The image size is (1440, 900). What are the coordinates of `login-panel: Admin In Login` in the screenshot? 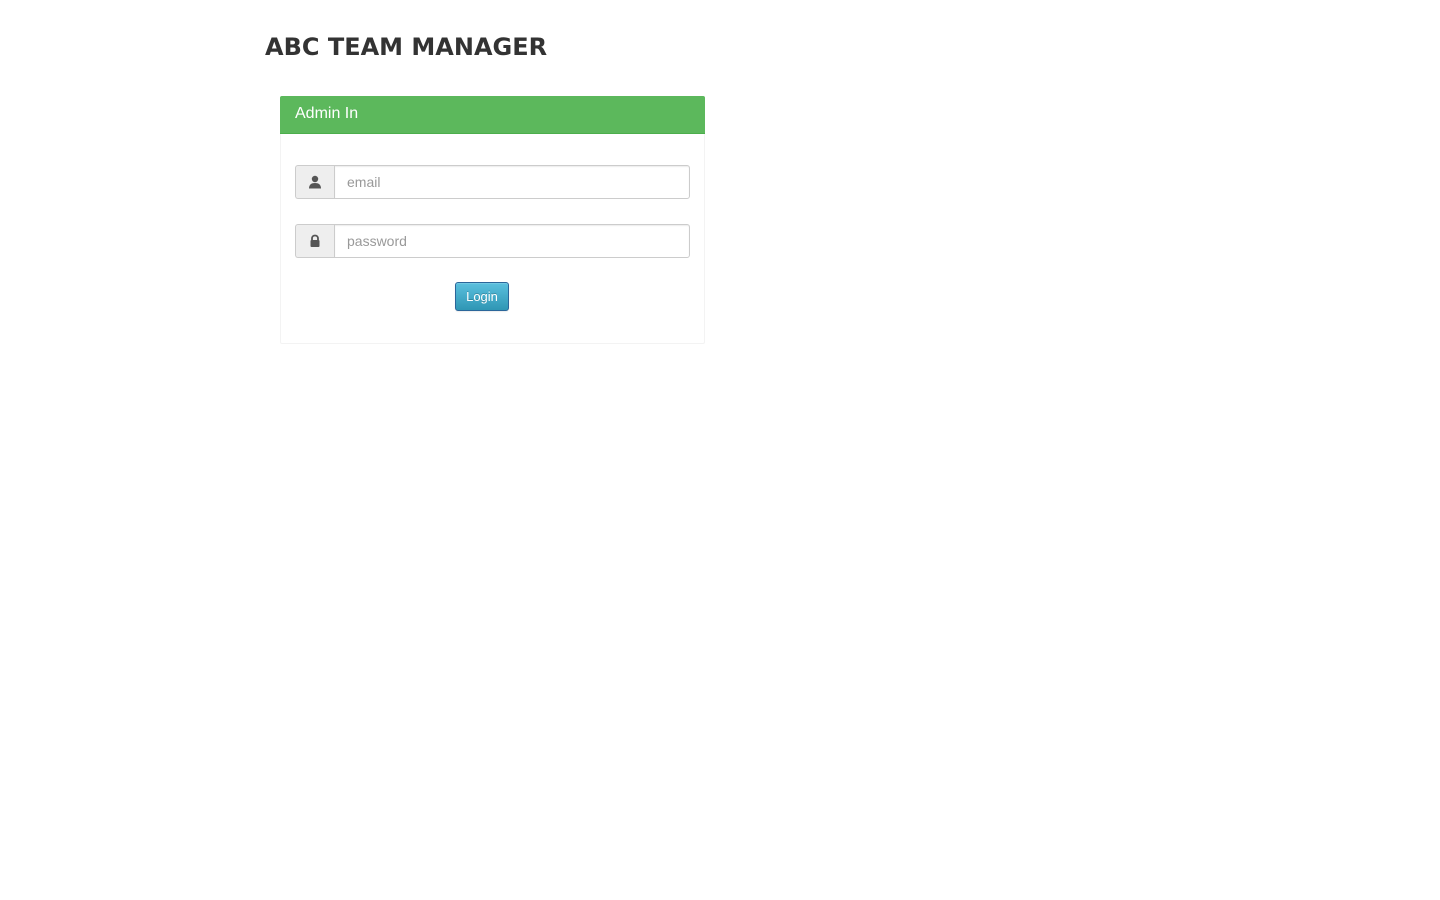 It's located at (492, 220).